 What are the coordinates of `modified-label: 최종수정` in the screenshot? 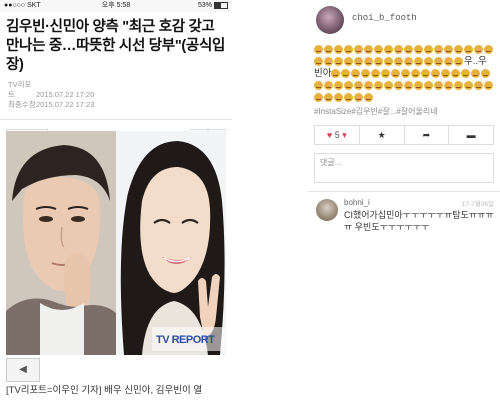 It's located at (22, 104).